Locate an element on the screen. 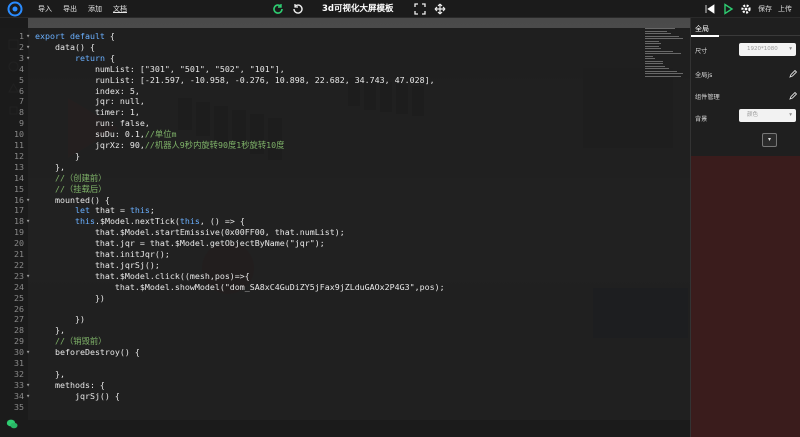 The height and width of the screenshot is (437, 800). size-select: 1920*1080 ▾ is located at coordinates (767, 49).